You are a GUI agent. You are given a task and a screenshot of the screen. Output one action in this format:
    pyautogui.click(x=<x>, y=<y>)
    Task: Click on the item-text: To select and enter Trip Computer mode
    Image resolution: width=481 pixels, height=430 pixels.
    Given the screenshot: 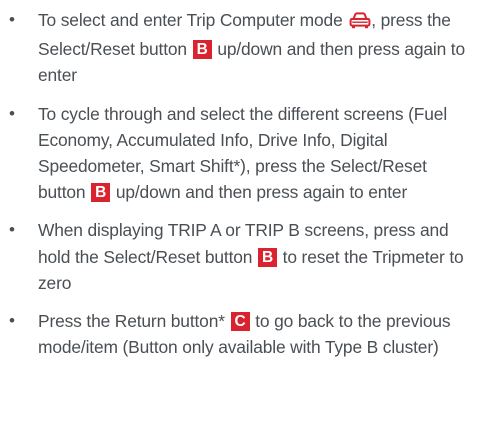 What is the action you would take?
    pyautogui.click(x=190, y=20)
    